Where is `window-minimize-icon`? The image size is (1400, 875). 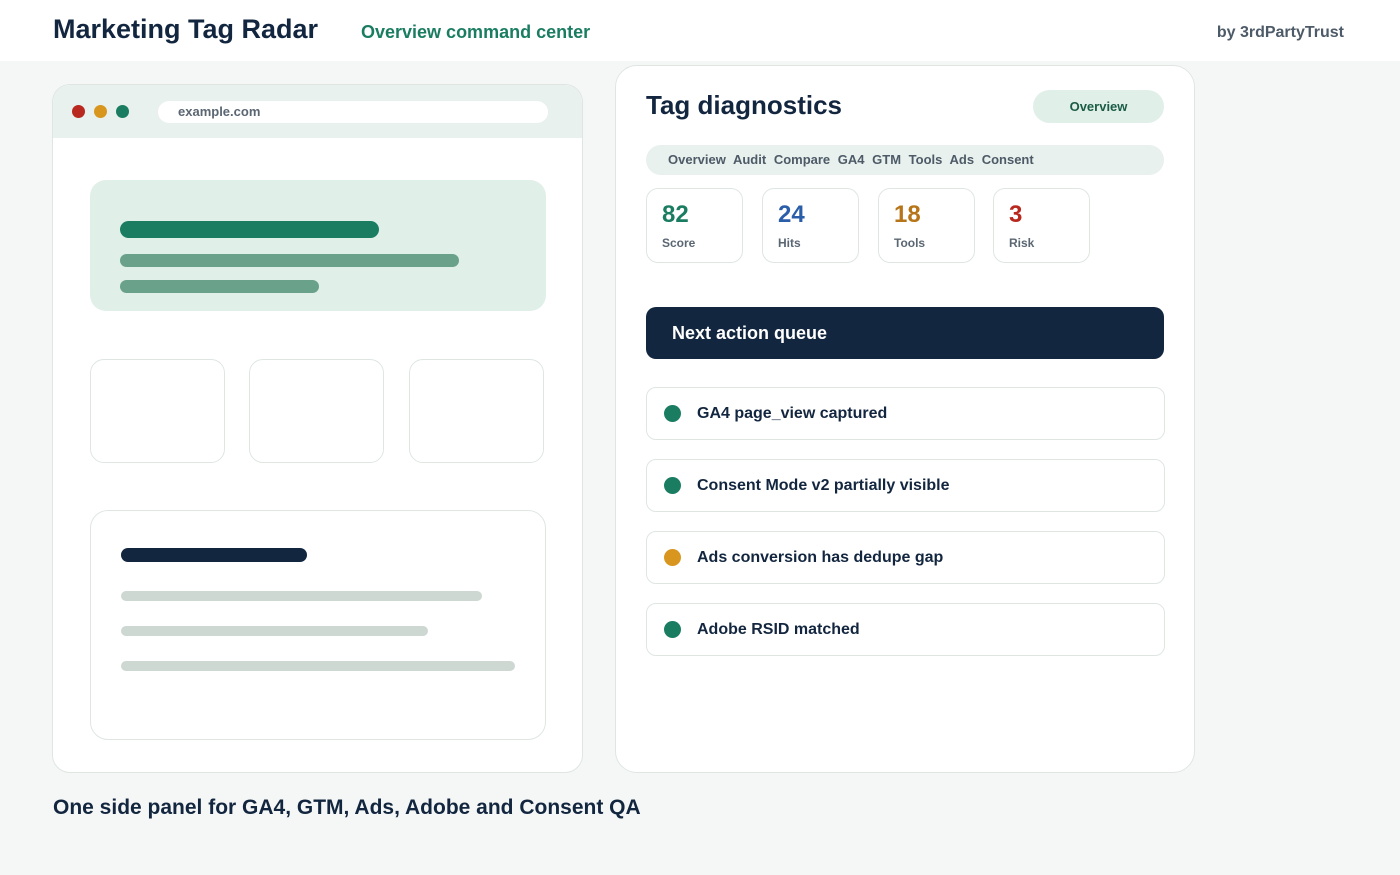 window-minimize-icon is located at coordinates (100, 111).